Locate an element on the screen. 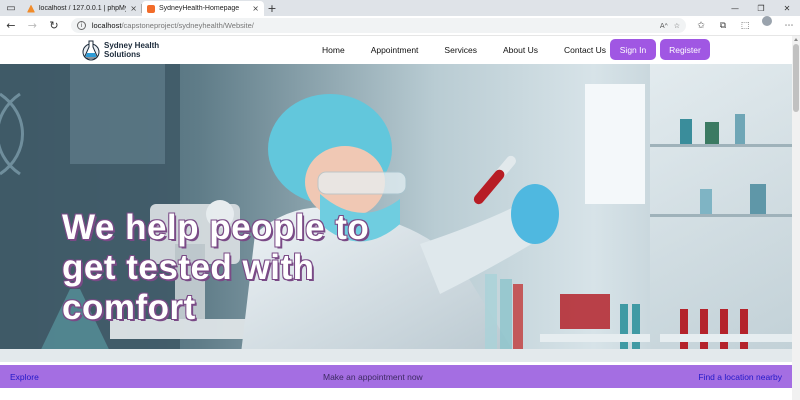  tab-title: localhost / 127.0.0.1 | phpMyAdmin is located at coordinates (83, 8).